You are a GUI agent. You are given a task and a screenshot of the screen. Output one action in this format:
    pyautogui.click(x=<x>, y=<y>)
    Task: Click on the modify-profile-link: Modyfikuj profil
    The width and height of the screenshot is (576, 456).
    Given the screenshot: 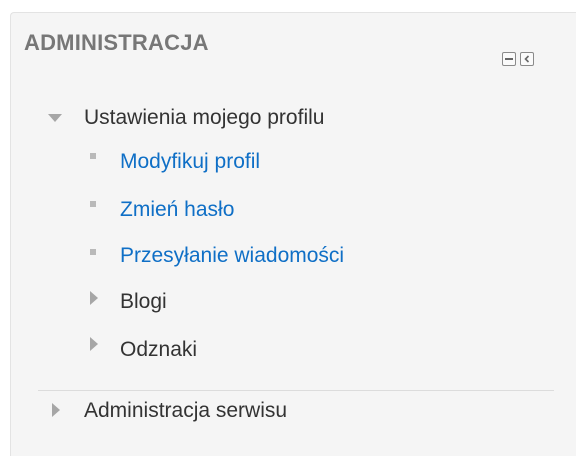 What is the action you would take?
    pyautogui.click(x=190, y=162)
    